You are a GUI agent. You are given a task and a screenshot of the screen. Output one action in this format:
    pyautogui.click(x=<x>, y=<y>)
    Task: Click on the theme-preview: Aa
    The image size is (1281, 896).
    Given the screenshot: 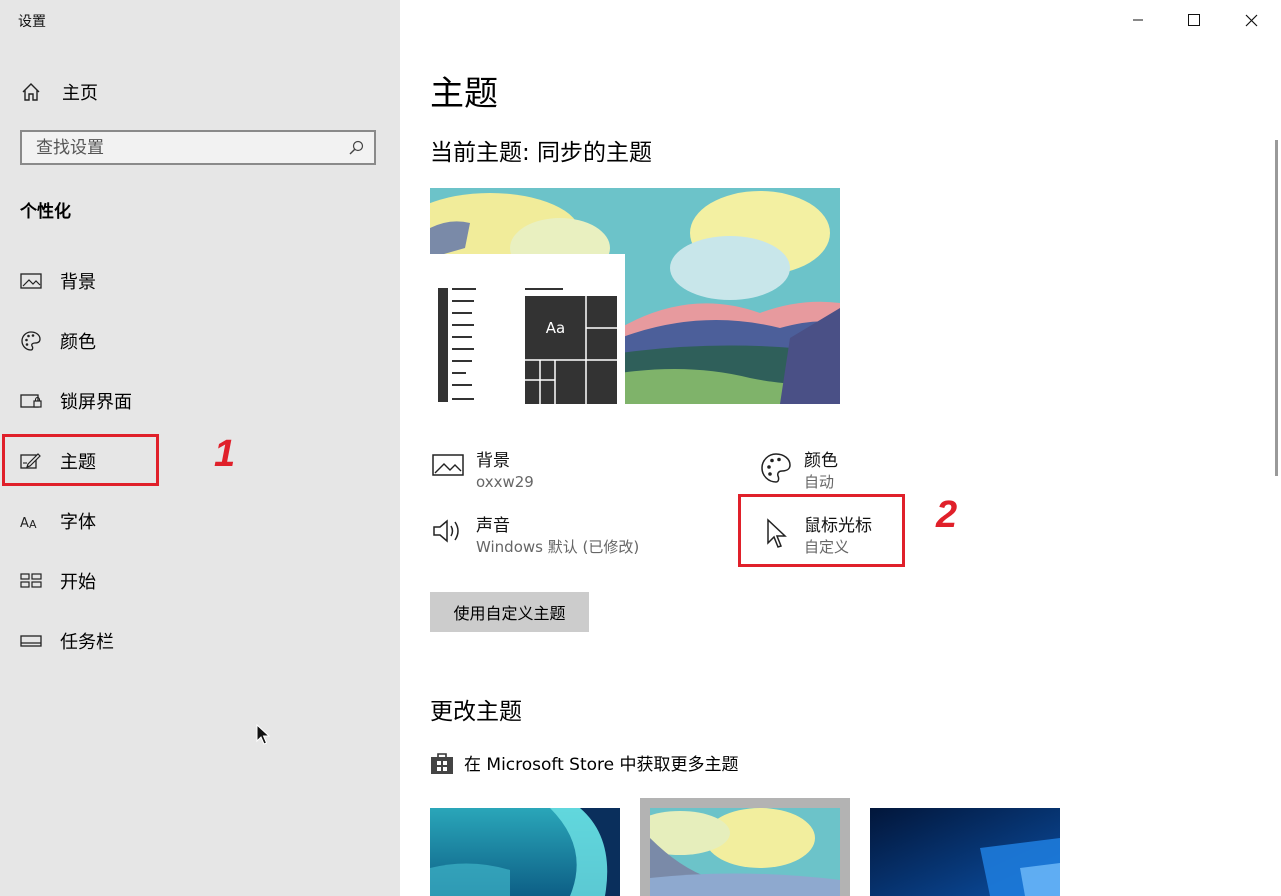 What is the action you would take?
    pyautogui.click(x=635, y=296)
    